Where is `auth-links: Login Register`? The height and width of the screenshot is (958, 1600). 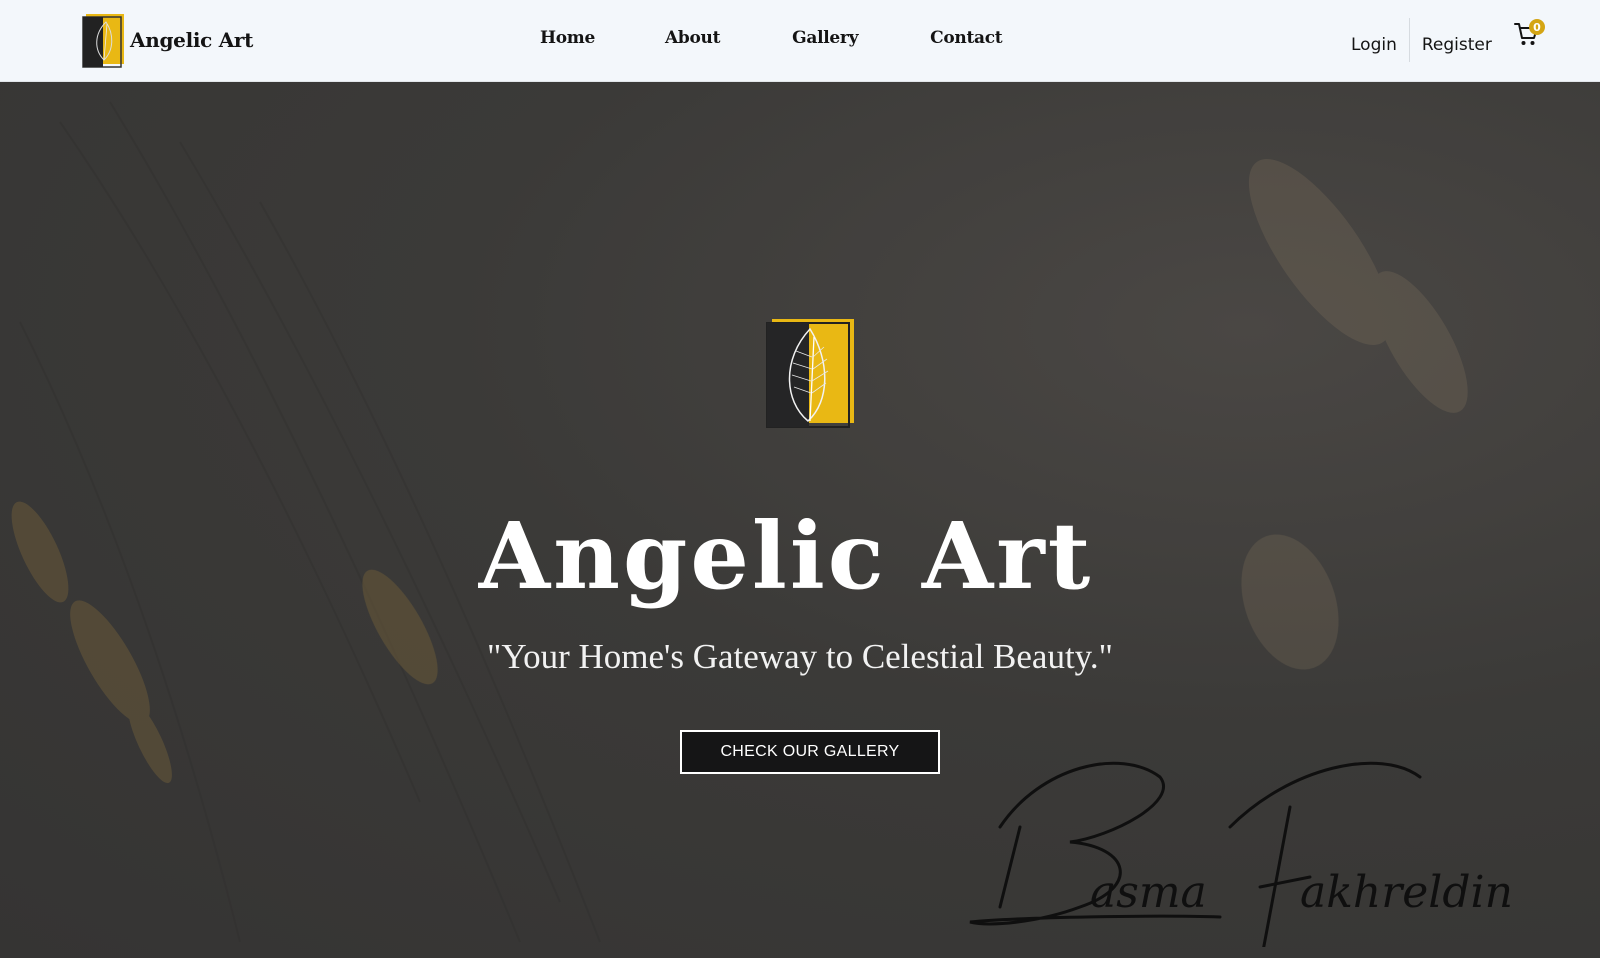
auth-links: Login Register is located at coordinates (1421, 40).